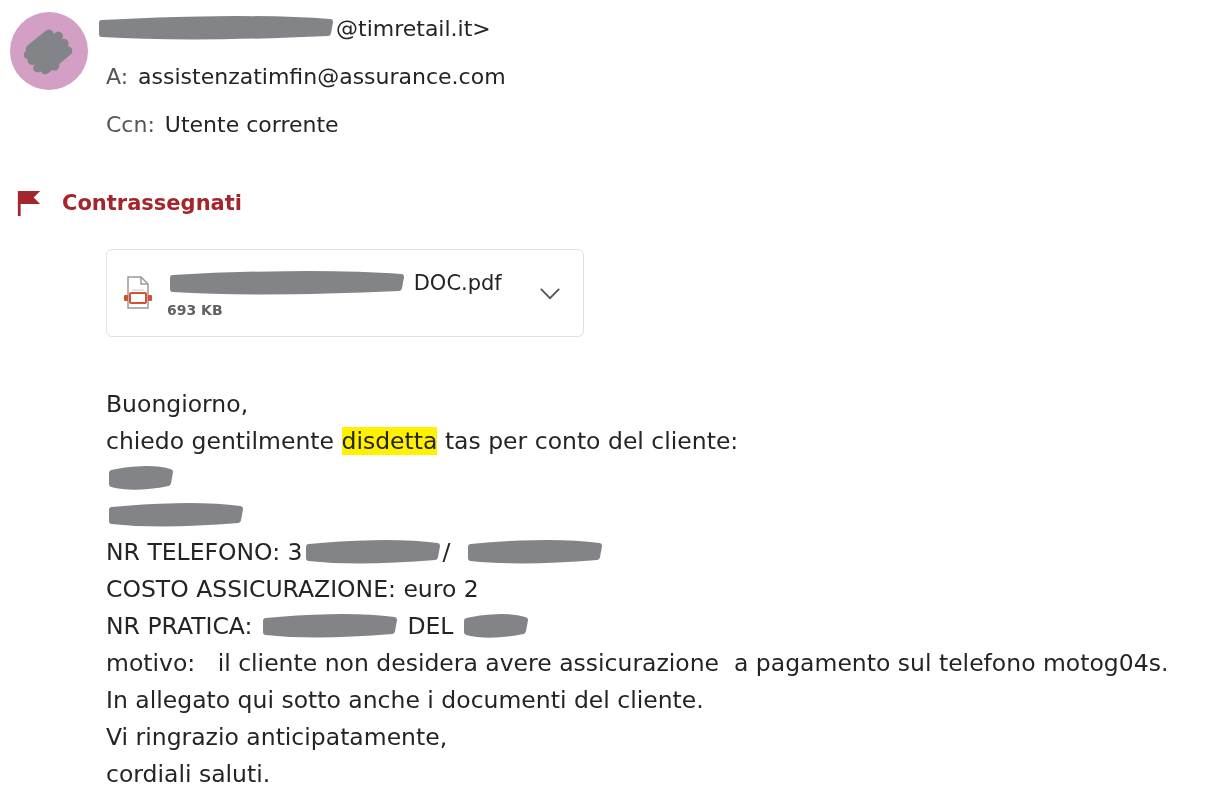  What do you see at coordinates (221, 440) in the screenshot?
I see `text: chiedo gentilmente` at bounding box center [221, 440].